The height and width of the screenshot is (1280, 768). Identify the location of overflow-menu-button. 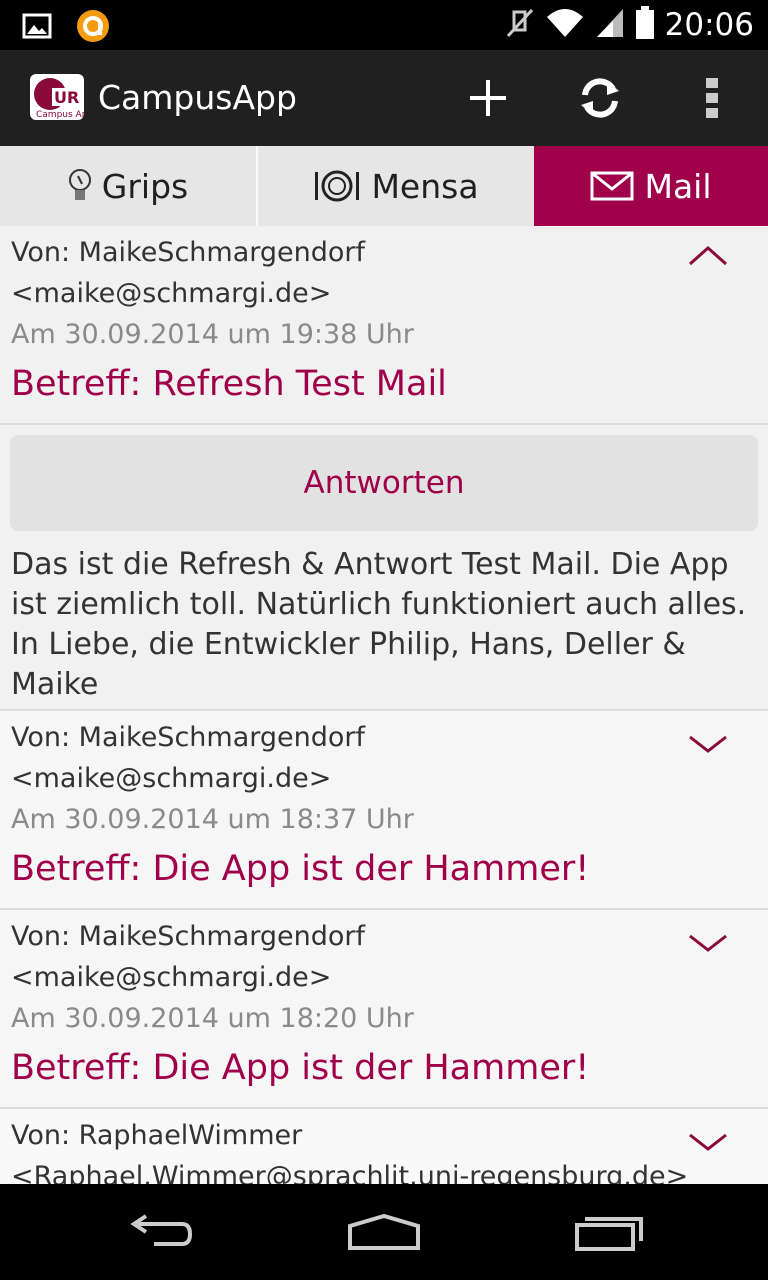
(712, 98).